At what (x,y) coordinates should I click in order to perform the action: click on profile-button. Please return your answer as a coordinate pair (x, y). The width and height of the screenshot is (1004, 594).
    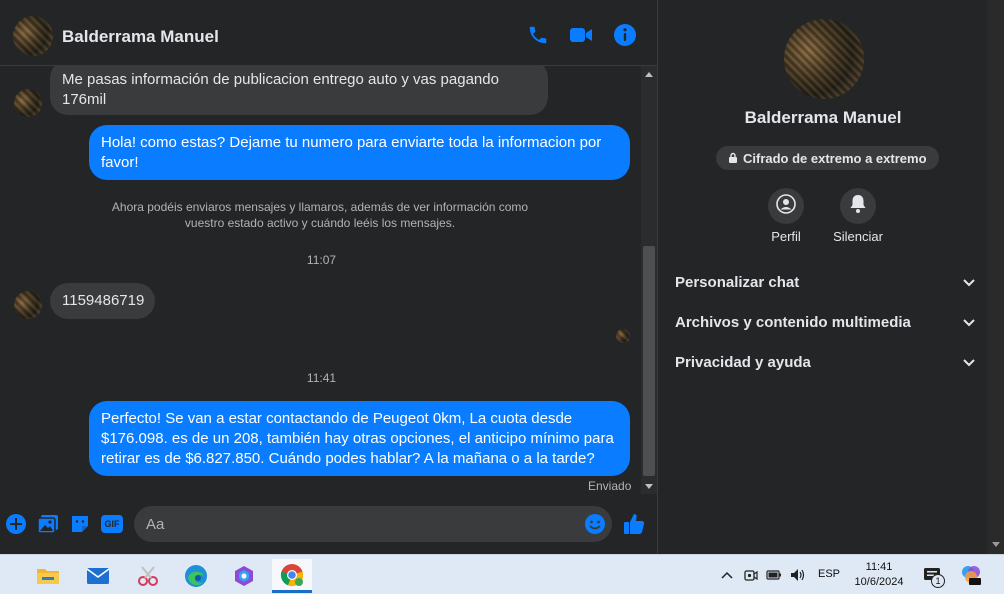
    Looking at the image, I should click on (786, 206).